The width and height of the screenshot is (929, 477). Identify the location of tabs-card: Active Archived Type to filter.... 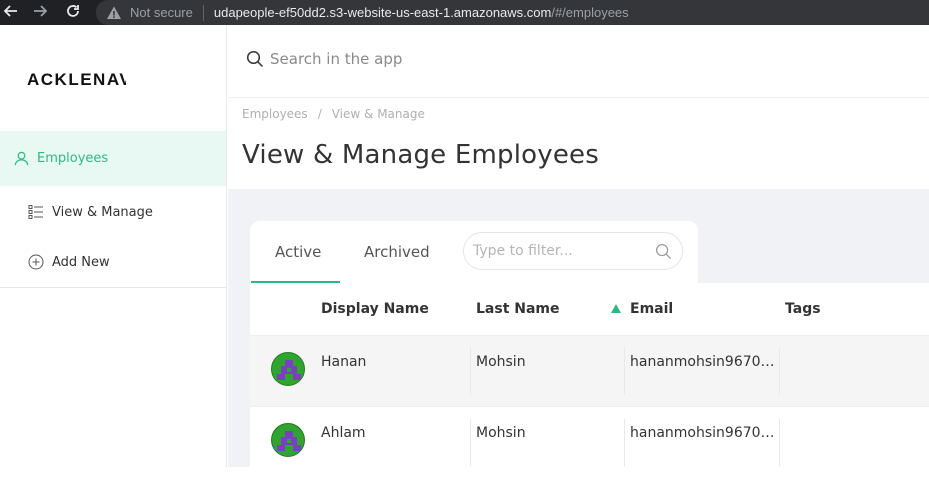
(474, 252).